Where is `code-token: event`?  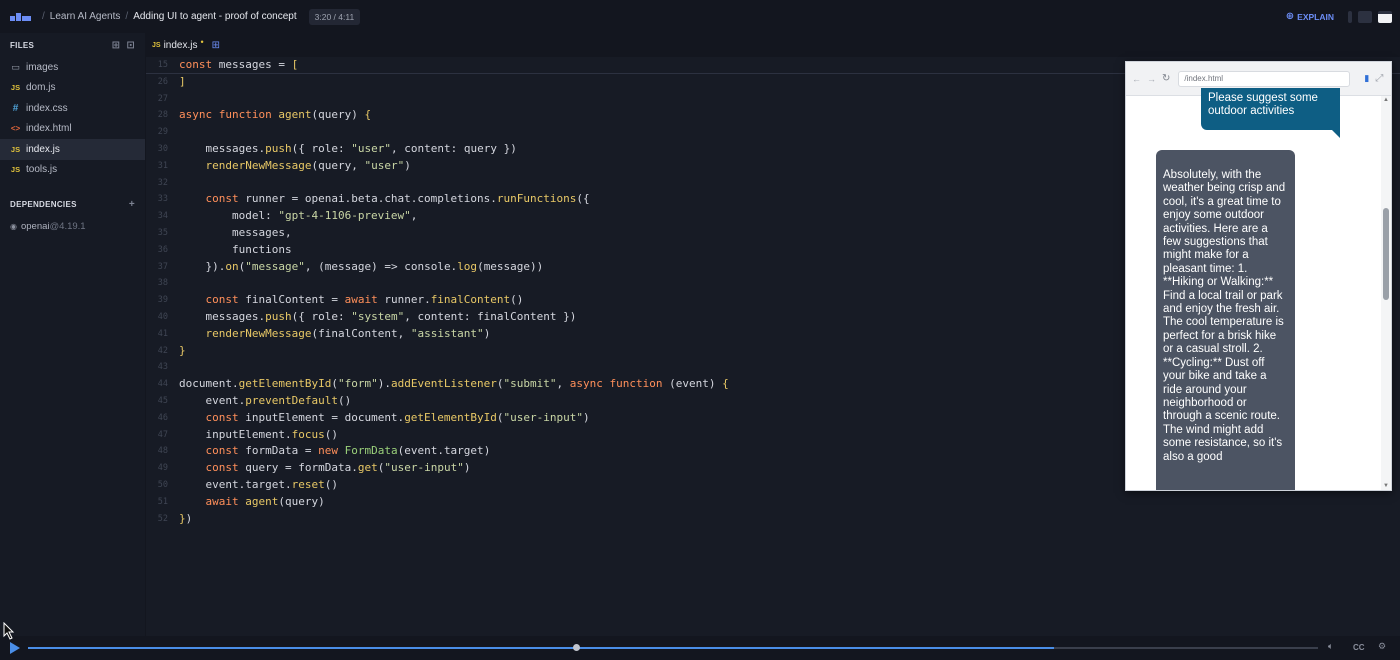
code-token: event is located at coordinates (692, 384).